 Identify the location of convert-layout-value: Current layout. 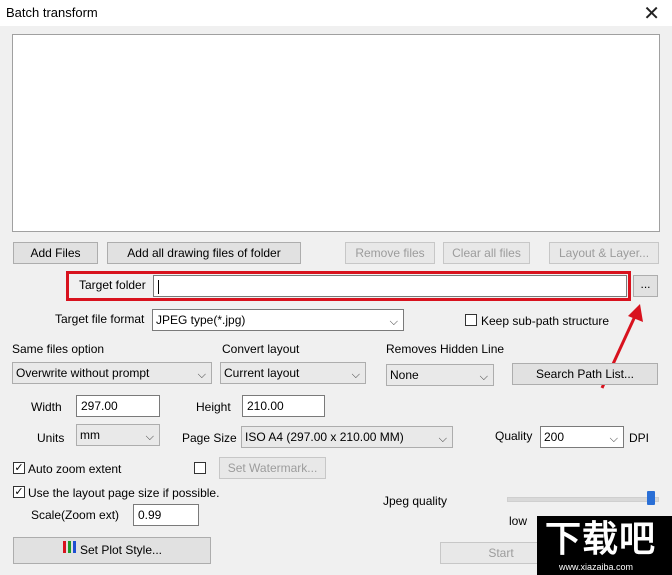
(262, 373).